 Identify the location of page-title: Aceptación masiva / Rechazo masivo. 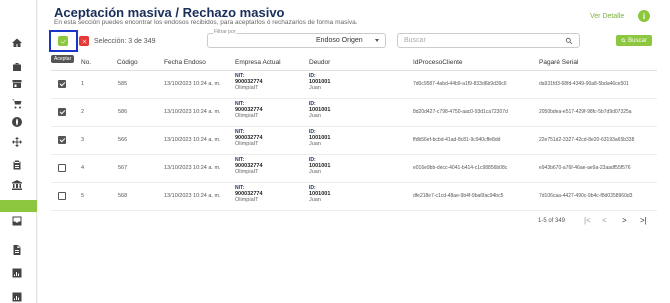
(169, 12).